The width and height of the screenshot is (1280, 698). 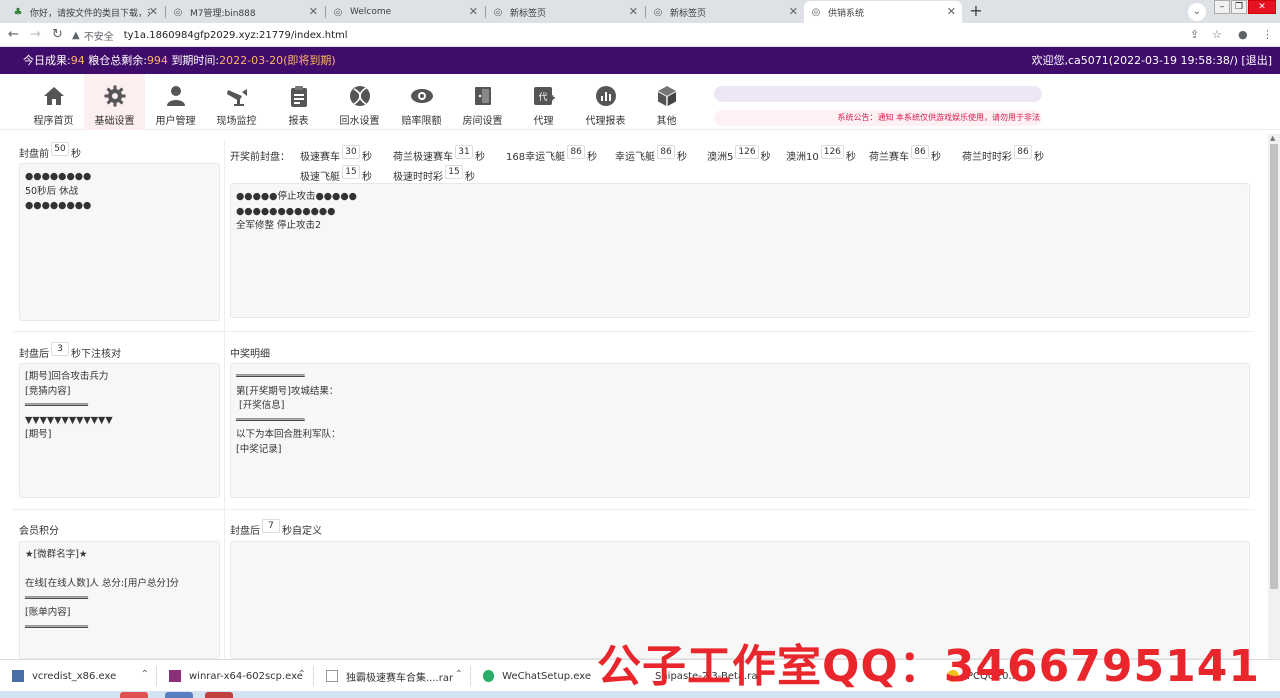 What do you see at coordinates (928, 666) in the screenshot?
I see `watermark-text: 公子工作室QQ：3466795141` at bounding box center [928, 666].